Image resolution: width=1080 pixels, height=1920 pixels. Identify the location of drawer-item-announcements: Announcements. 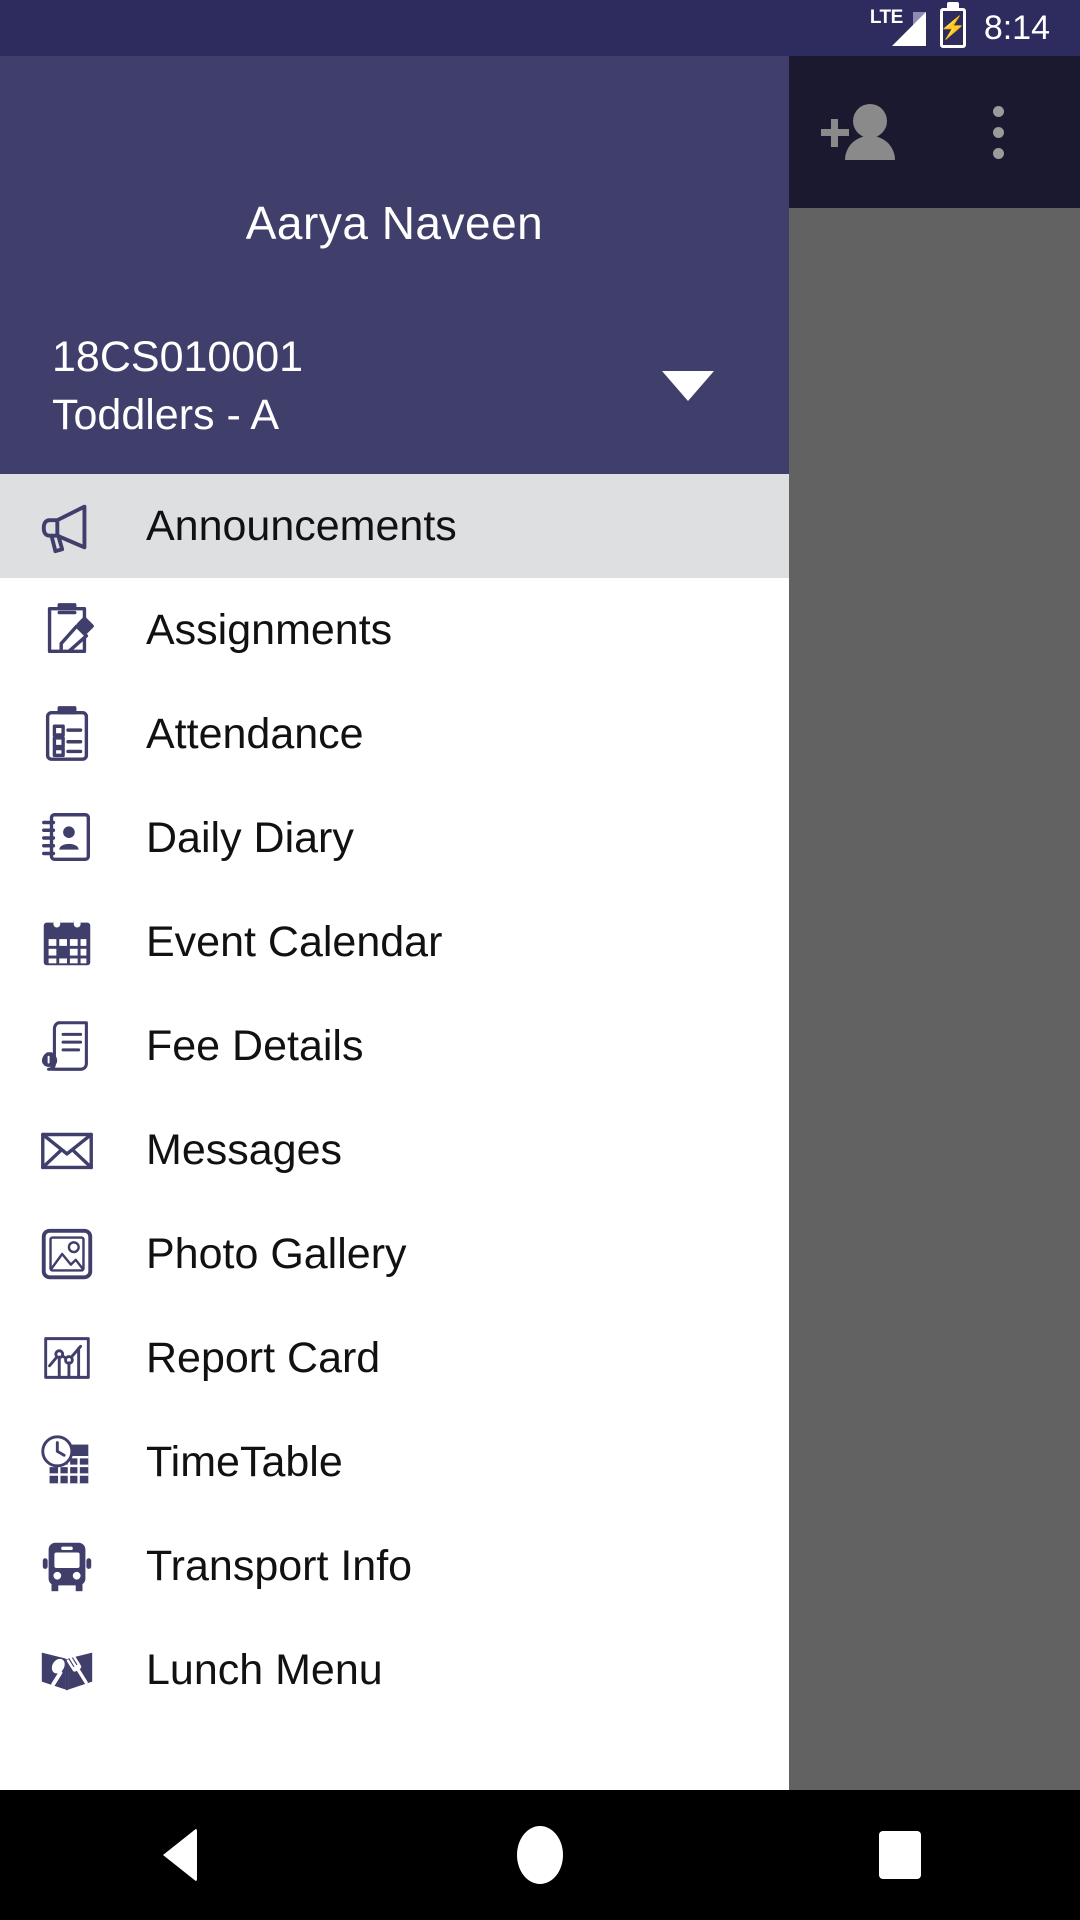
(394, 526).